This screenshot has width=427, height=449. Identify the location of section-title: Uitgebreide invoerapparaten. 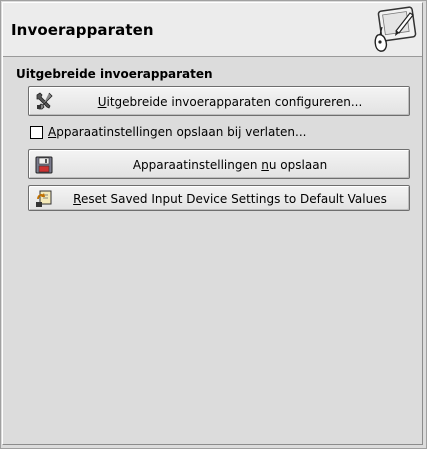
(114, 74).